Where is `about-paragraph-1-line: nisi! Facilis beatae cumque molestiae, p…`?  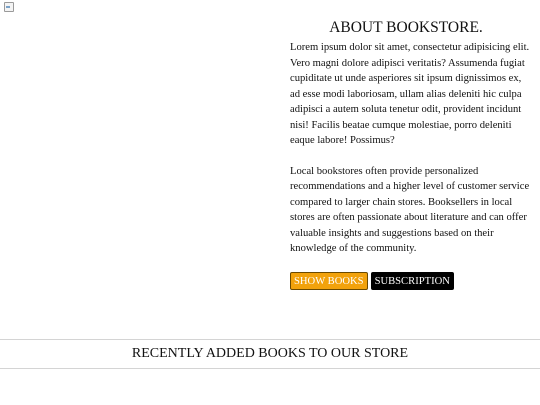
about-paragraph-1-line: nisi! Facilis beatae cumque molestiae, p… is located at coordinates (401, 125).